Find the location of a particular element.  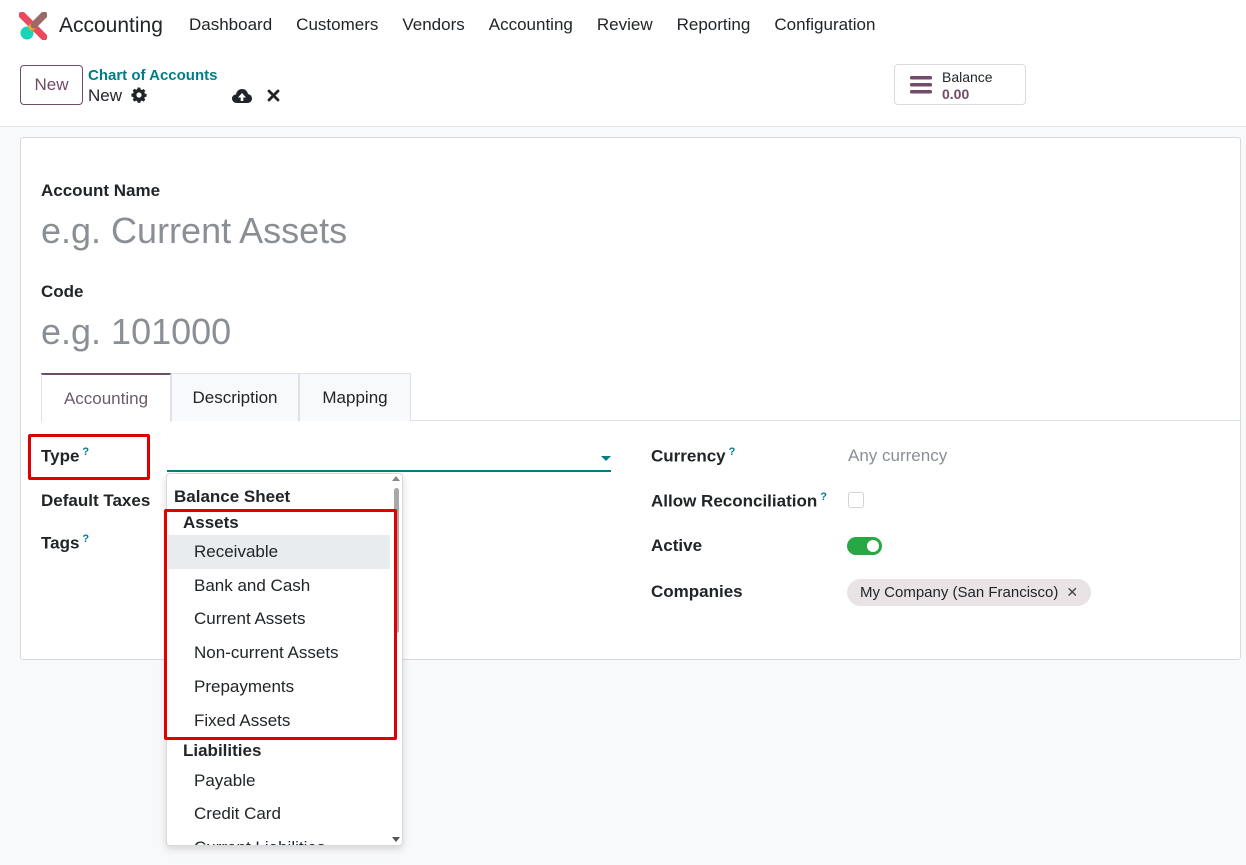

code-label: Code is located at coordinates (62, 291).